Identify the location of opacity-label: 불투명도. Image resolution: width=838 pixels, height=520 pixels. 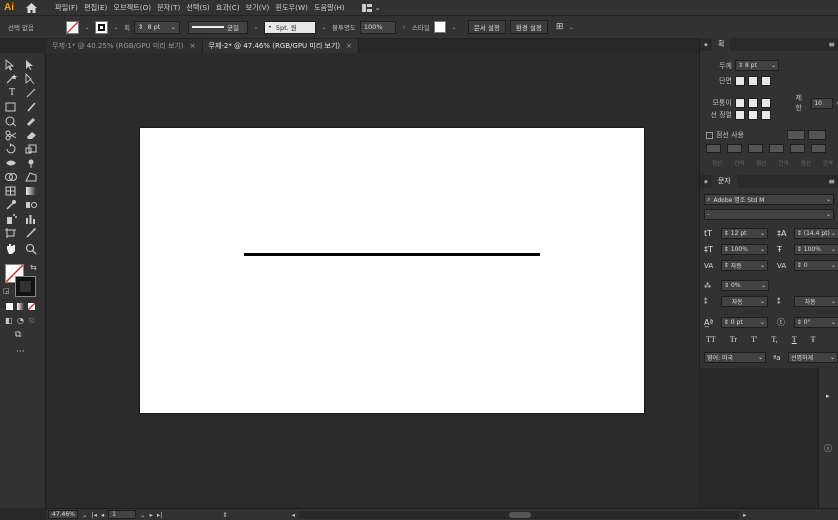
(344, 27).